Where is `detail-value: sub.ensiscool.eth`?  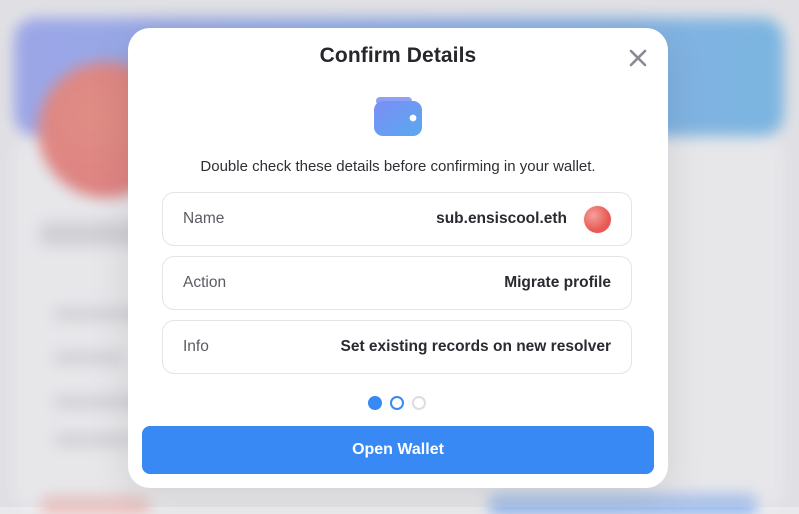 detail-value: sub.ensiscool.eth is located at coordinates (501, 218).